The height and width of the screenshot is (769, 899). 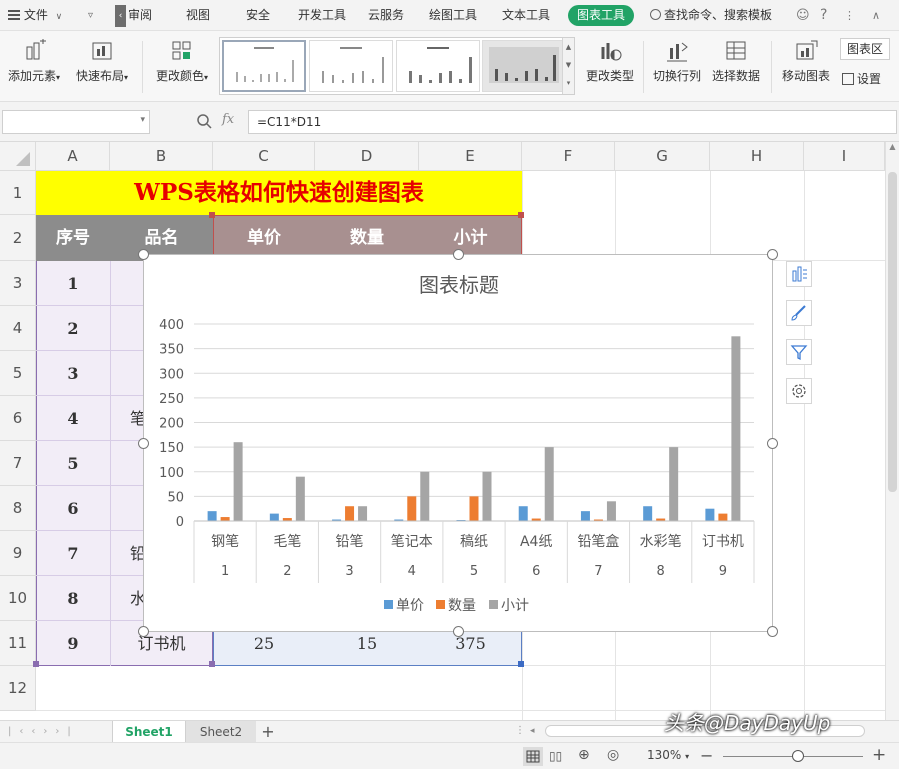 I want to click on select-all-corner, so click(x=18, y=156).